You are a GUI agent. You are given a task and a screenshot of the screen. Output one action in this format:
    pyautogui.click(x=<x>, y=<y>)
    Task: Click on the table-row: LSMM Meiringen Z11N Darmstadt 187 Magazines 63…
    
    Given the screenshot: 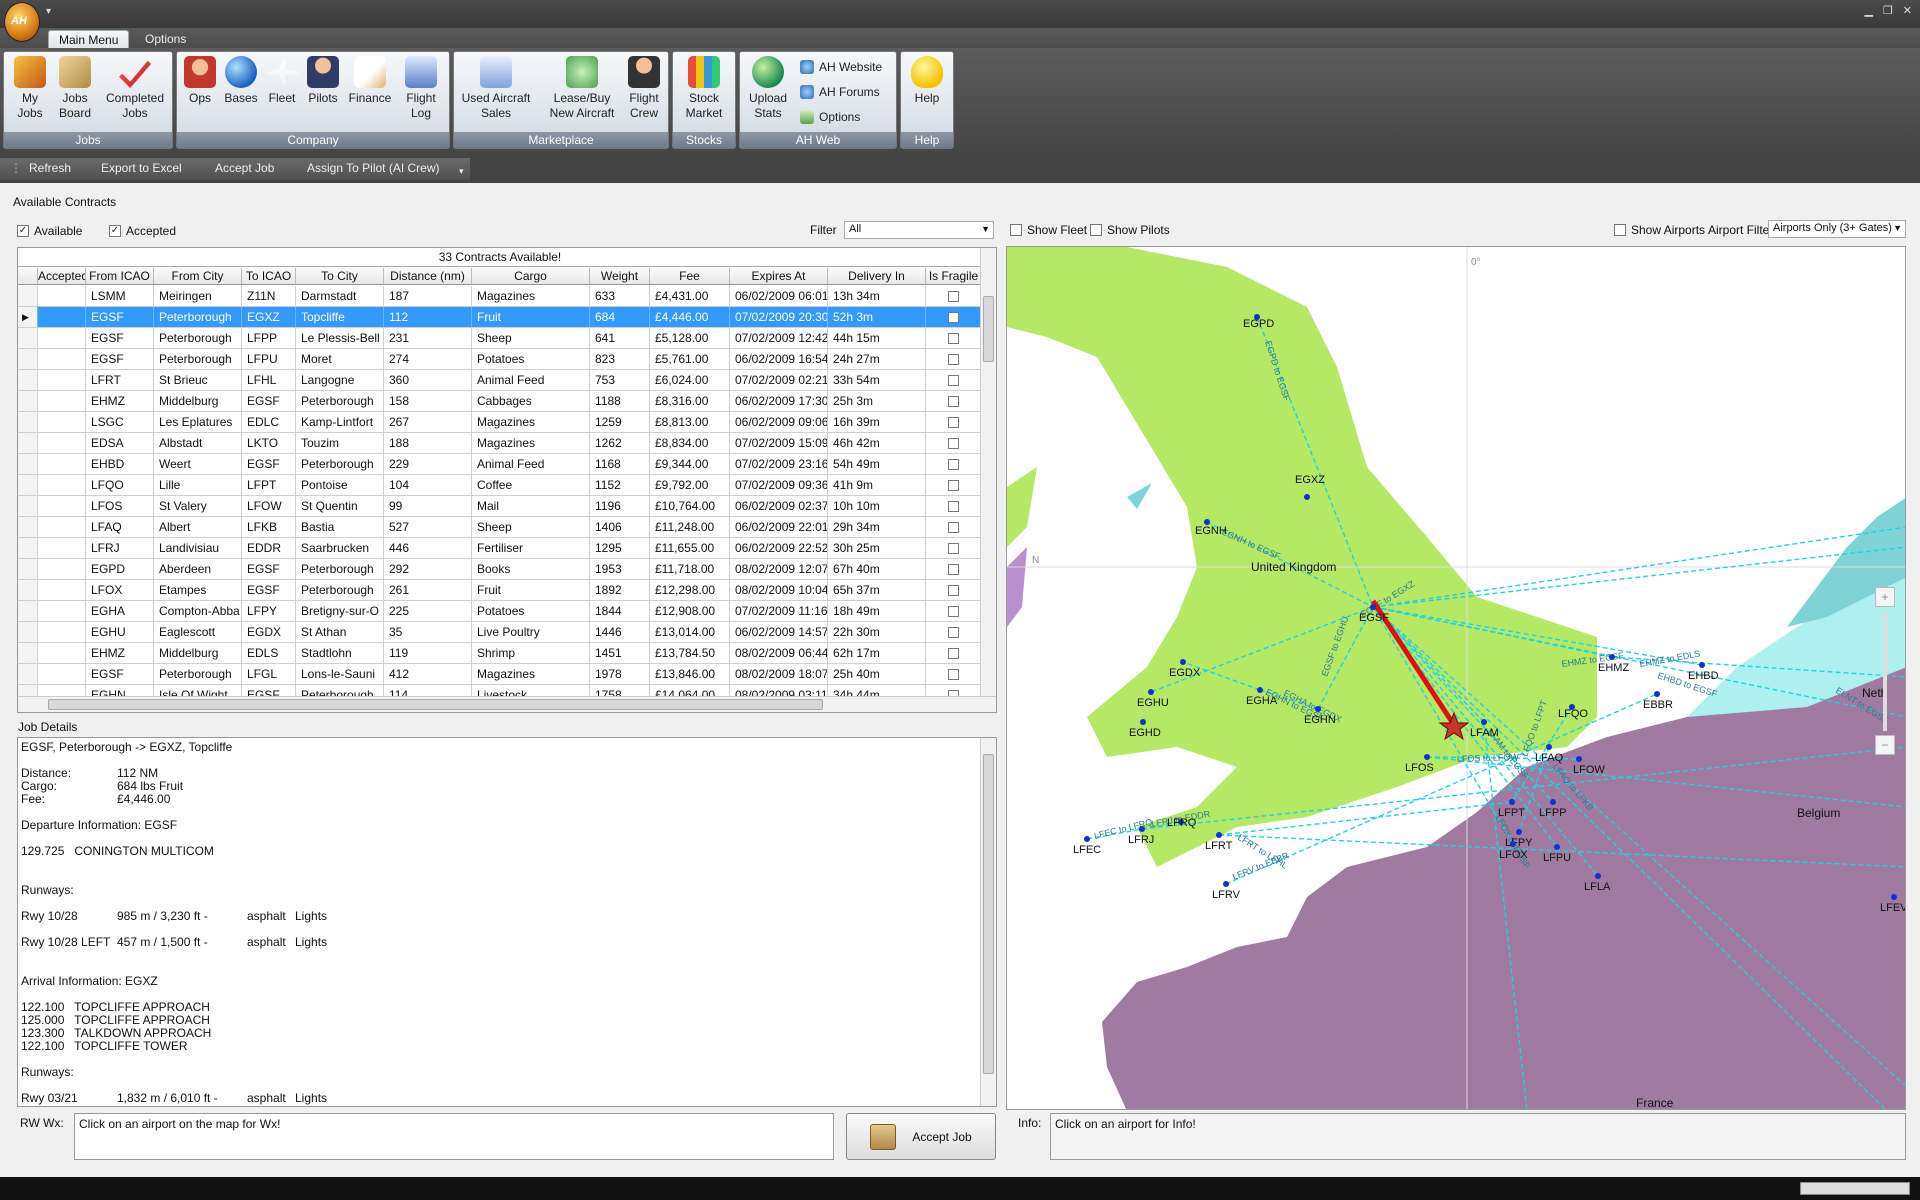 What is the action you would take?
    pyautogui.click(x=500, y=296)
    